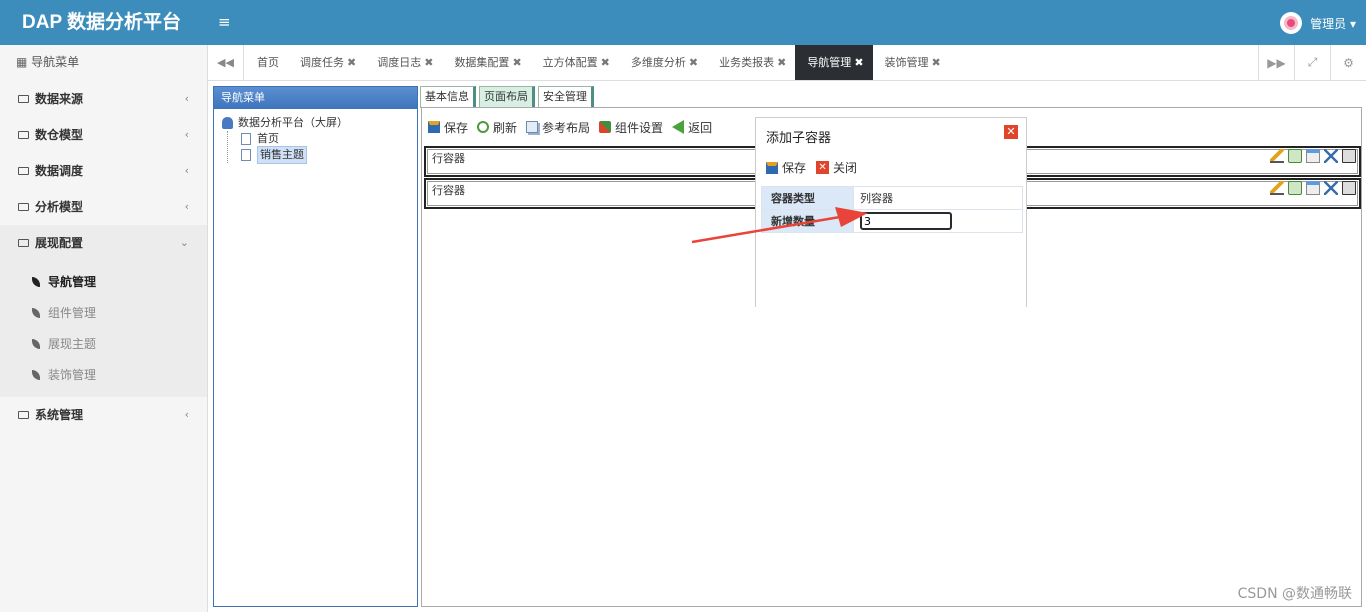 This screenshot has height=612, width=1366. I want to click on app-brand: DAP 数据分析平台, so click(104, 22).